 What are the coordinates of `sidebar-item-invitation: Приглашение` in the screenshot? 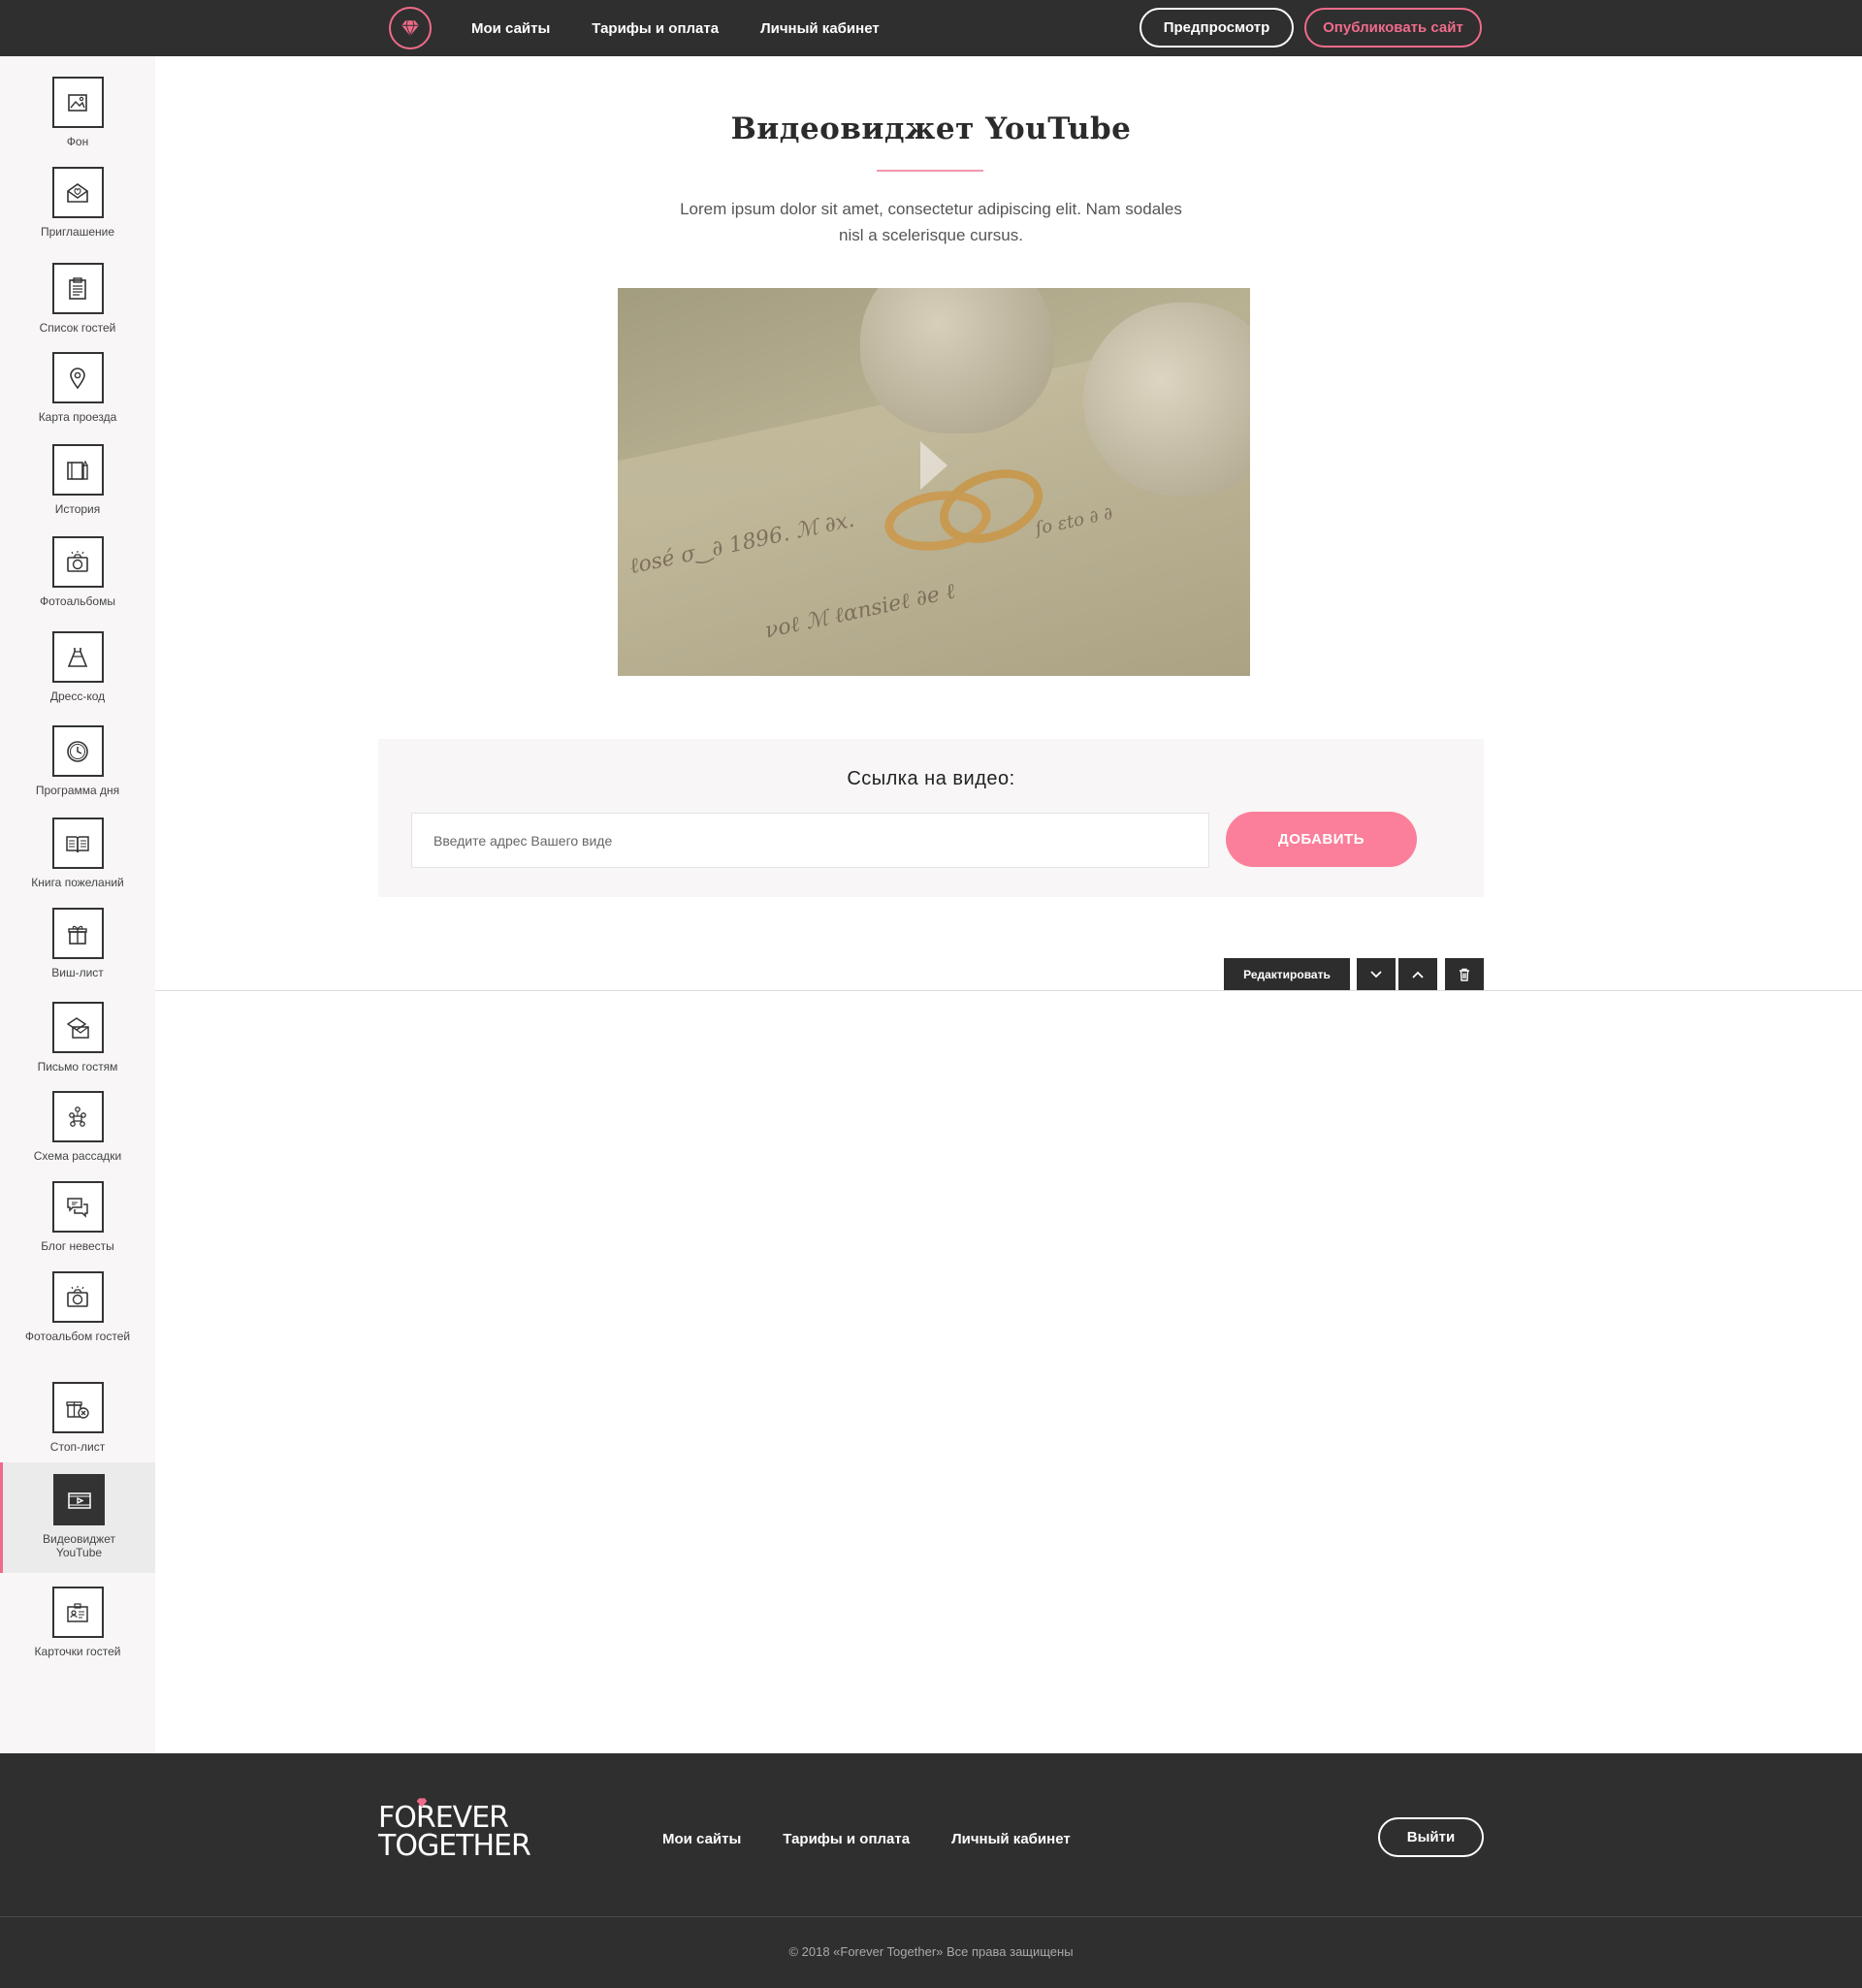 It's located at (78, 203).